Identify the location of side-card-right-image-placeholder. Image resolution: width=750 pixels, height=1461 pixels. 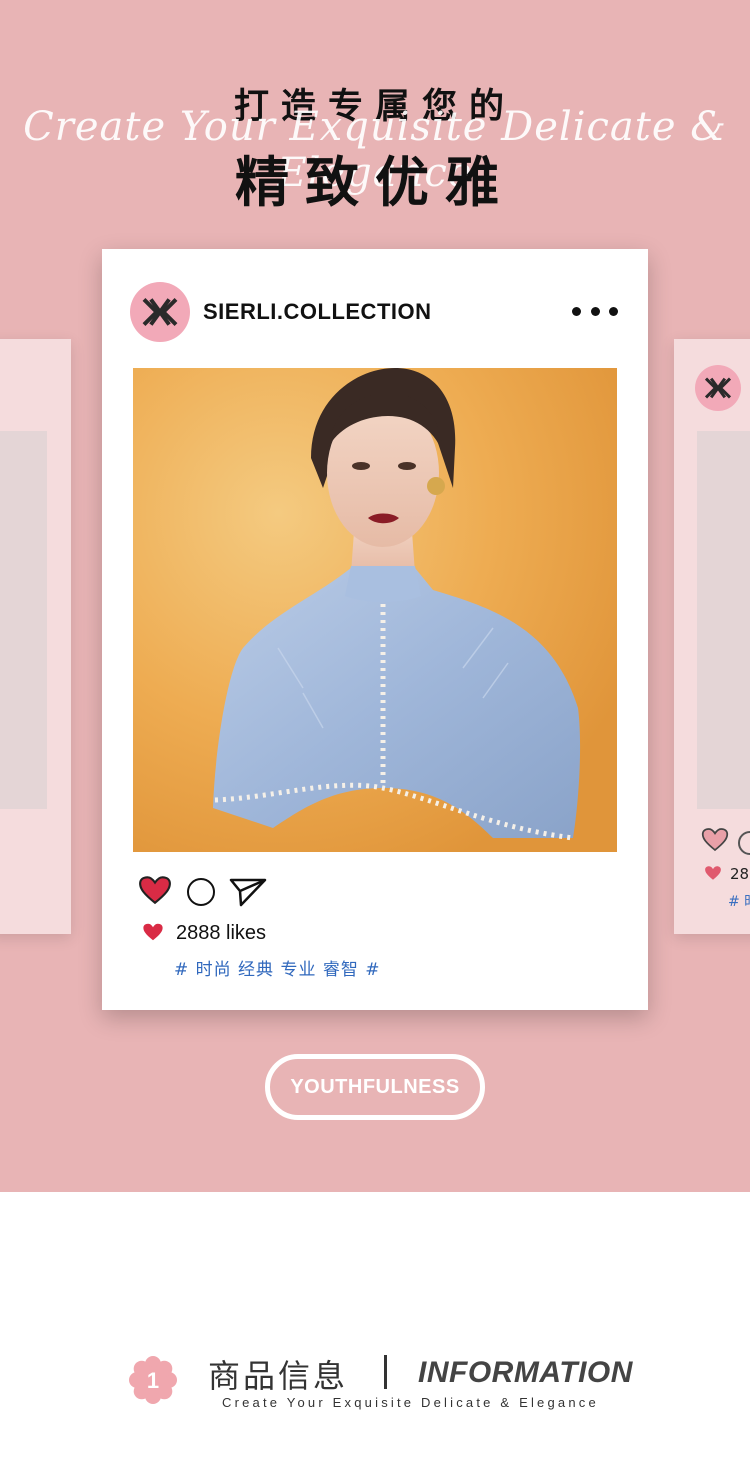
(723, 620).